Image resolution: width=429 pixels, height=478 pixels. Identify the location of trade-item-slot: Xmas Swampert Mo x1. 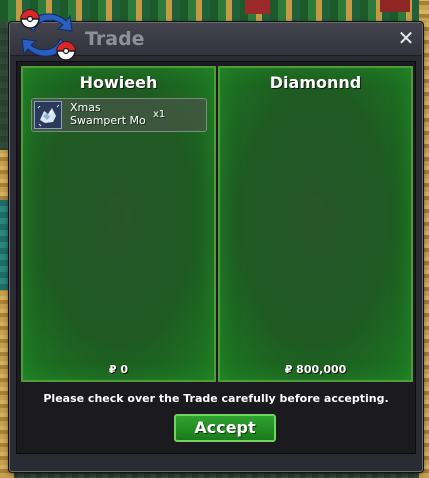
(119, 115).